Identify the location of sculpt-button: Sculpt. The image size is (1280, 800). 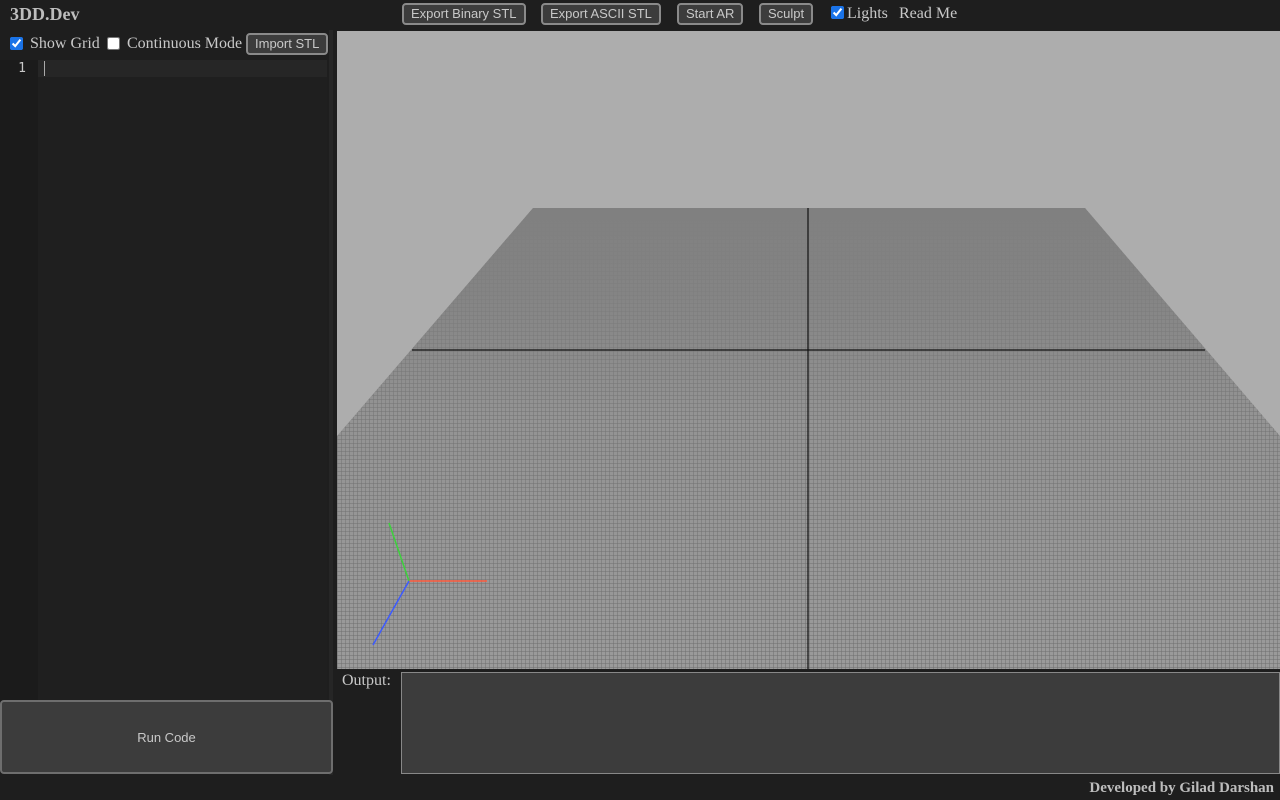
(786, 14).